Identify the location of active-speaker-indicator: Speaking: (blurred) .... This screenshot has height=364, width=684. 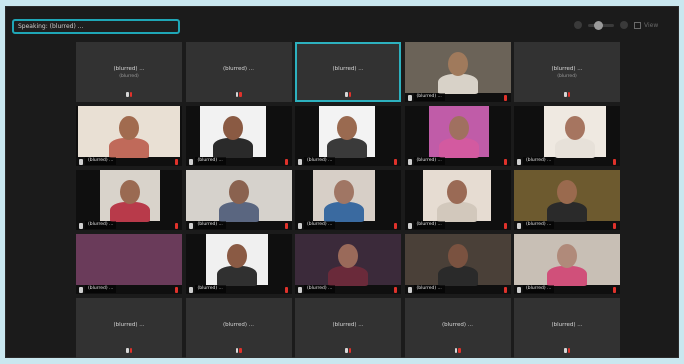
(96, 26).